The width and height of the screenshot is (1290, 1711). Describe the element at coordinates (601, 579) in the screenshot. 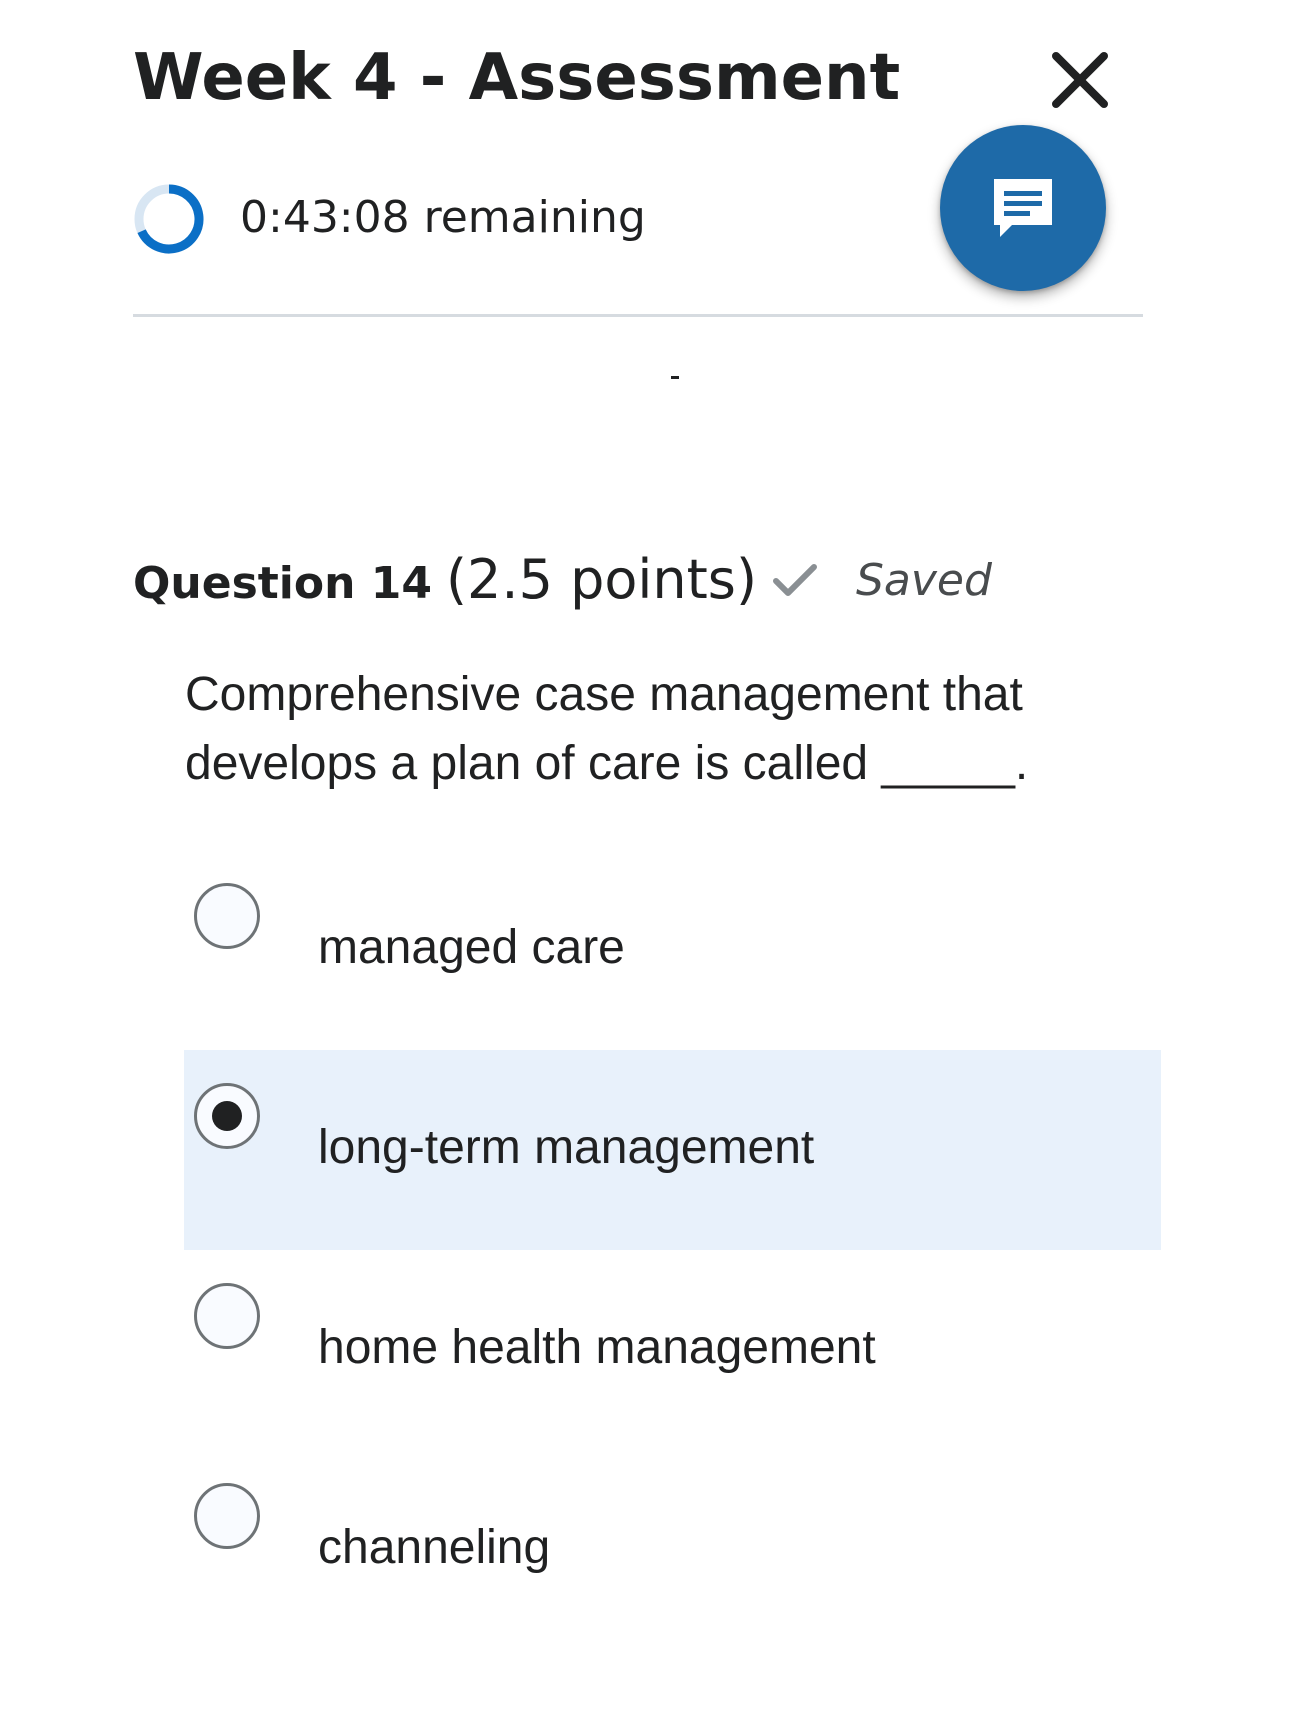

I see `question-points: (2.5 points)` at that location.